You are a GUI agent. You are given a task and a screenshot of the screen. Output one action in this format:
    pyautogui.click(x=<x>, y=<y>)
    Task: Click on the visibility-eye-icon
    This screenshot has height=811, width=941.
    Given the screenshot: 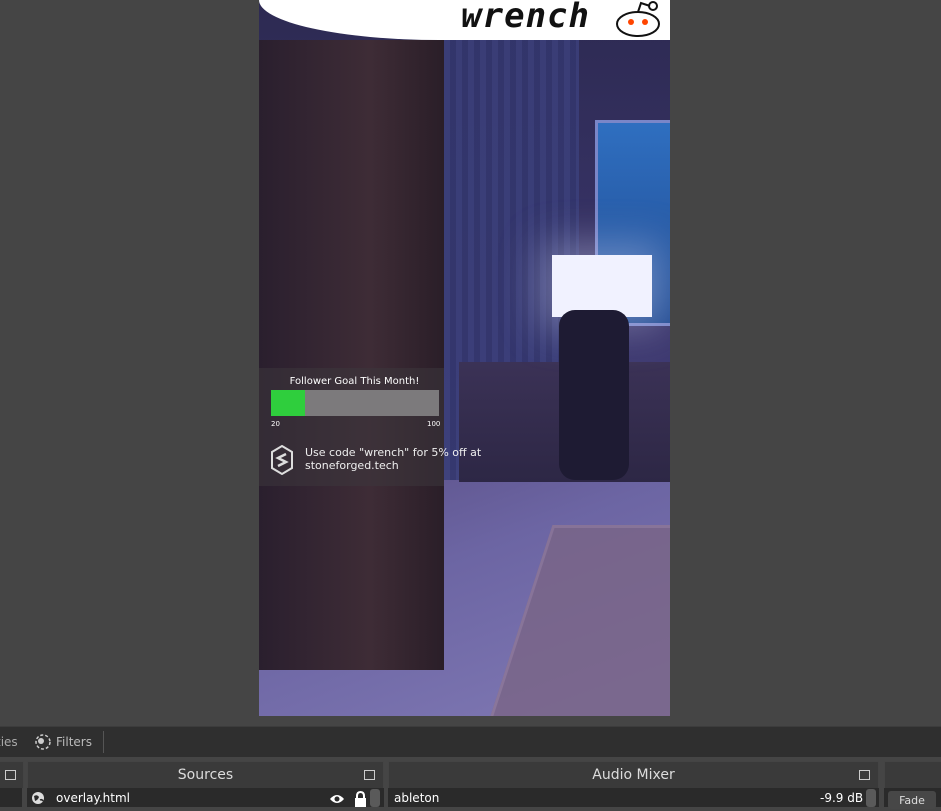 What is the action you would take?
    pyautogui.click(x=337, y=799)
    